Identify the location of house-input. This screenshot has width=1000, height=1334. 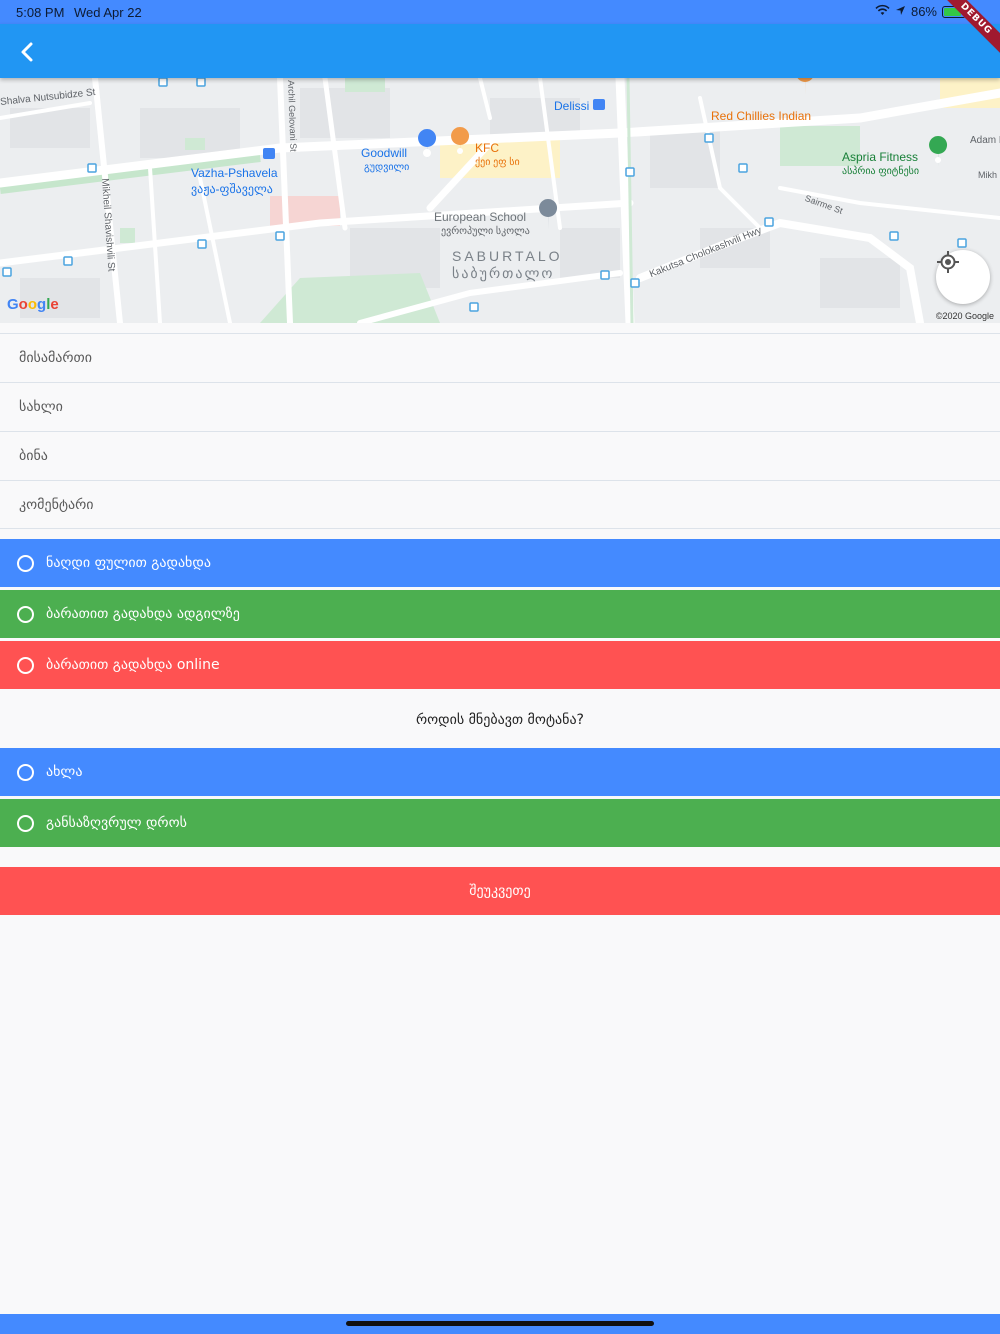
(500, 407).